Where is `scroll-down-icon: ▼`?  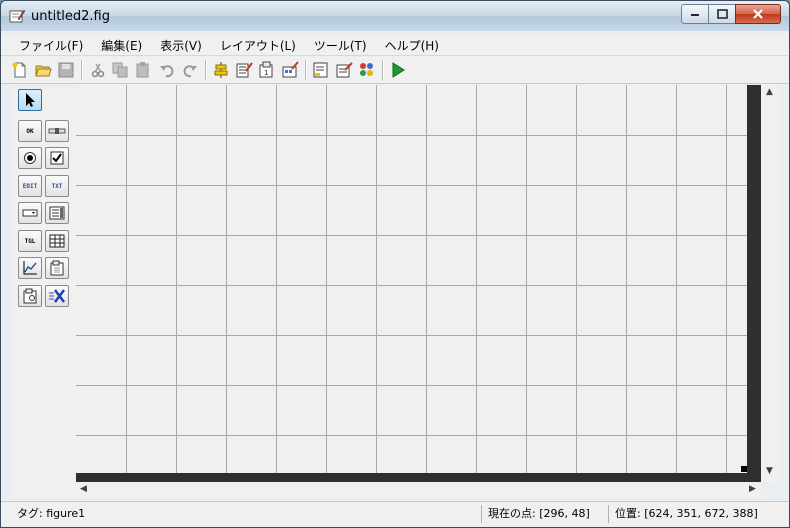 scroll-down-icon: ▼ is located at coordinates (769, 471).